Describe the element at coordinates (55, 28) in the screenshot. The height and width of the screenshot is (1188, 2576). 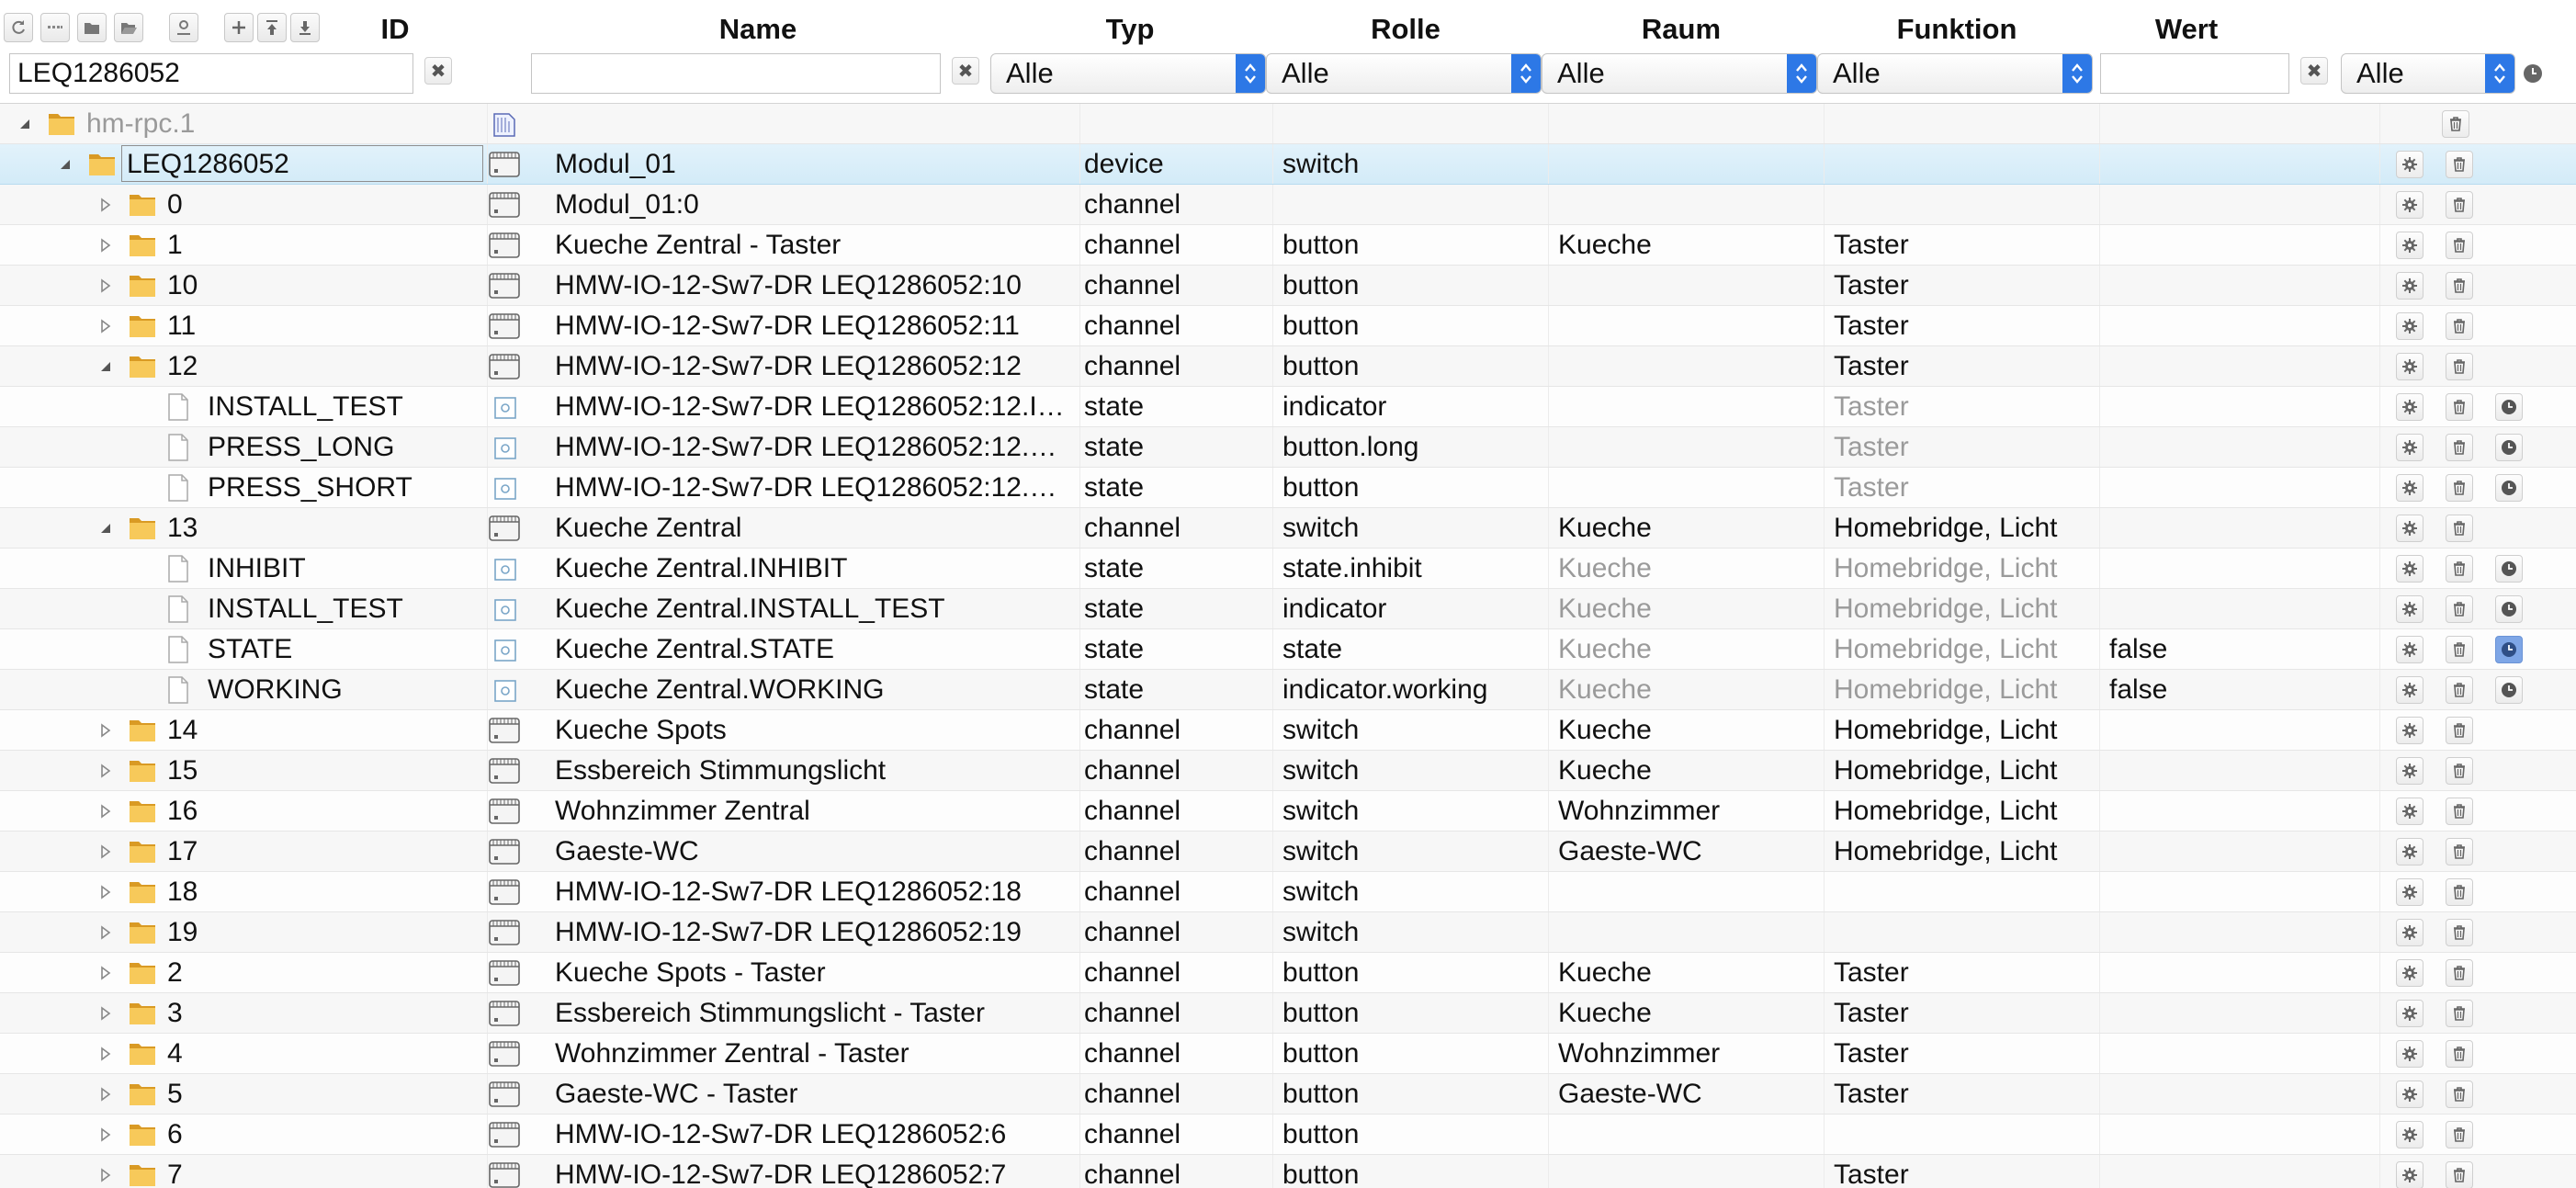
I see `list-icon` at that location.